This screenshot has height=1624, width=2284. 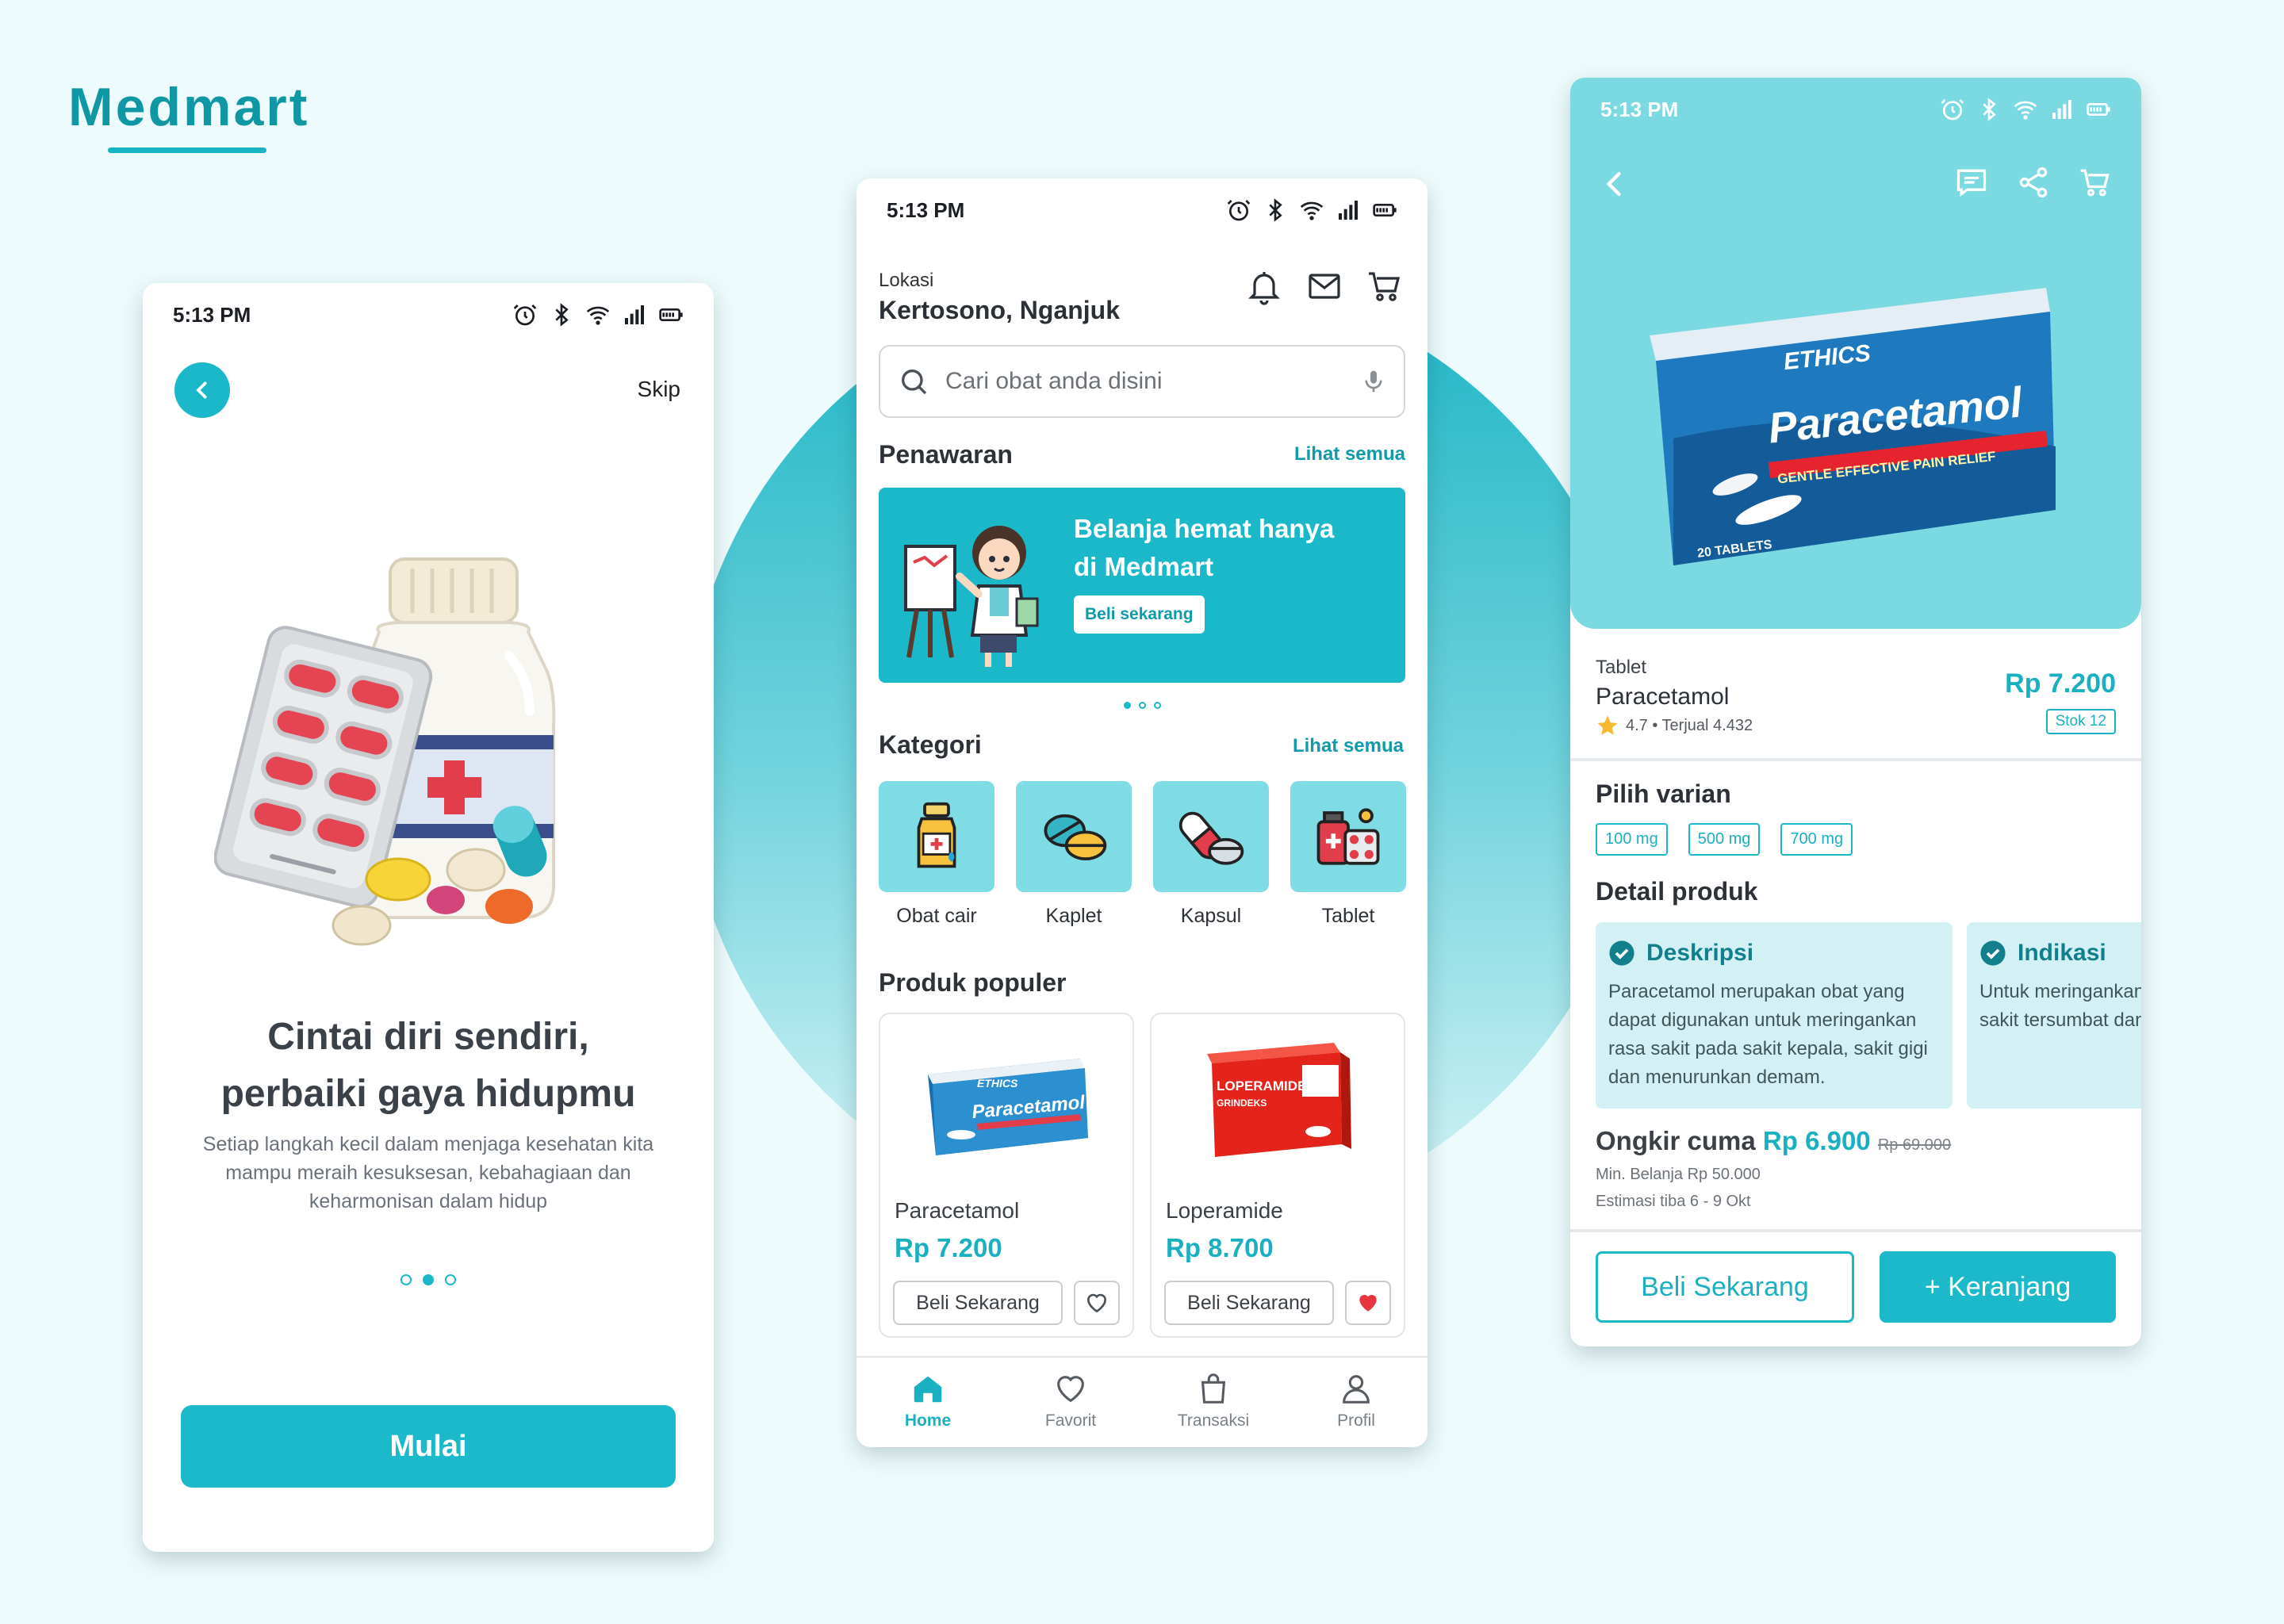 I want to click on banner-indicator, so click(x=1142, y=705).